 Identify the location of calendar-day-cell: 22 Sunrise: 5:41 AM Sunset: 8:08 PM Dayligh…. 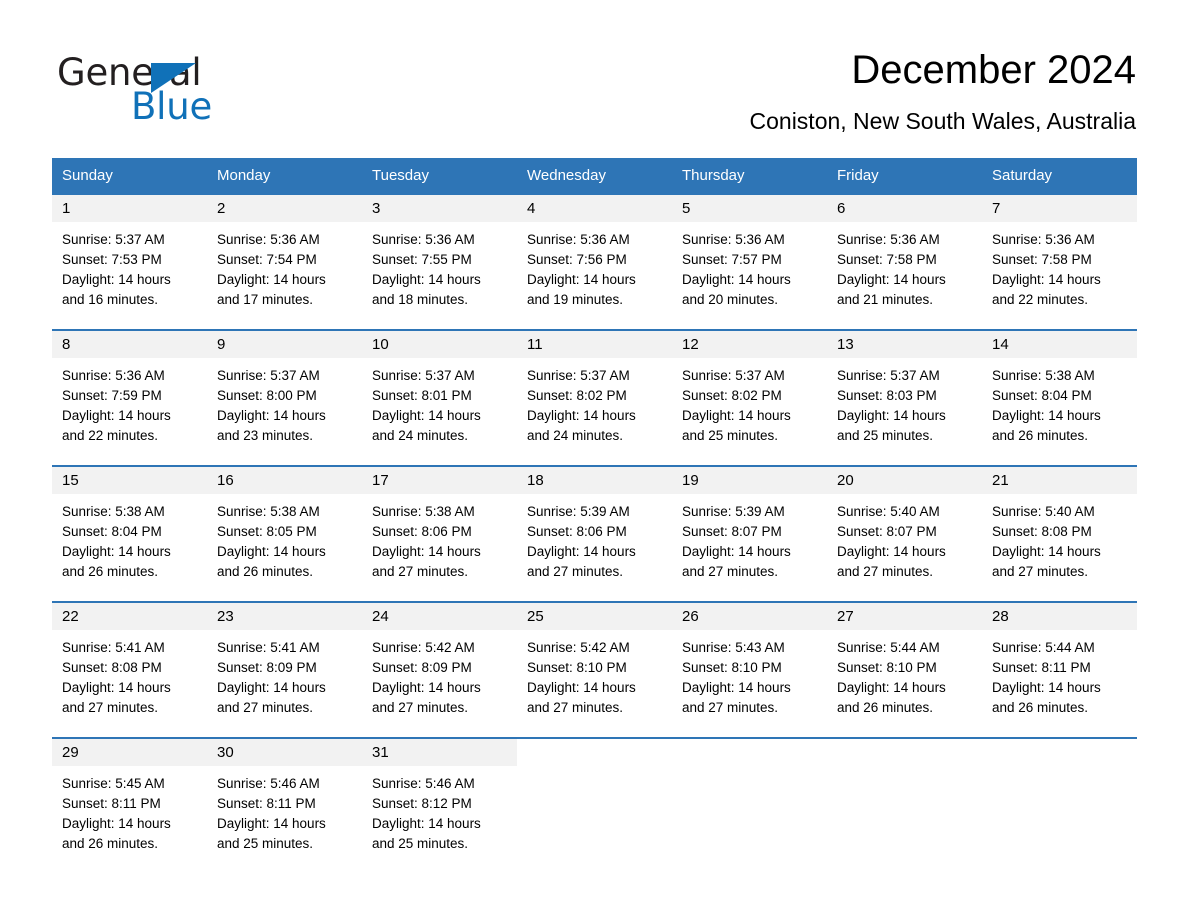
(129, 669).